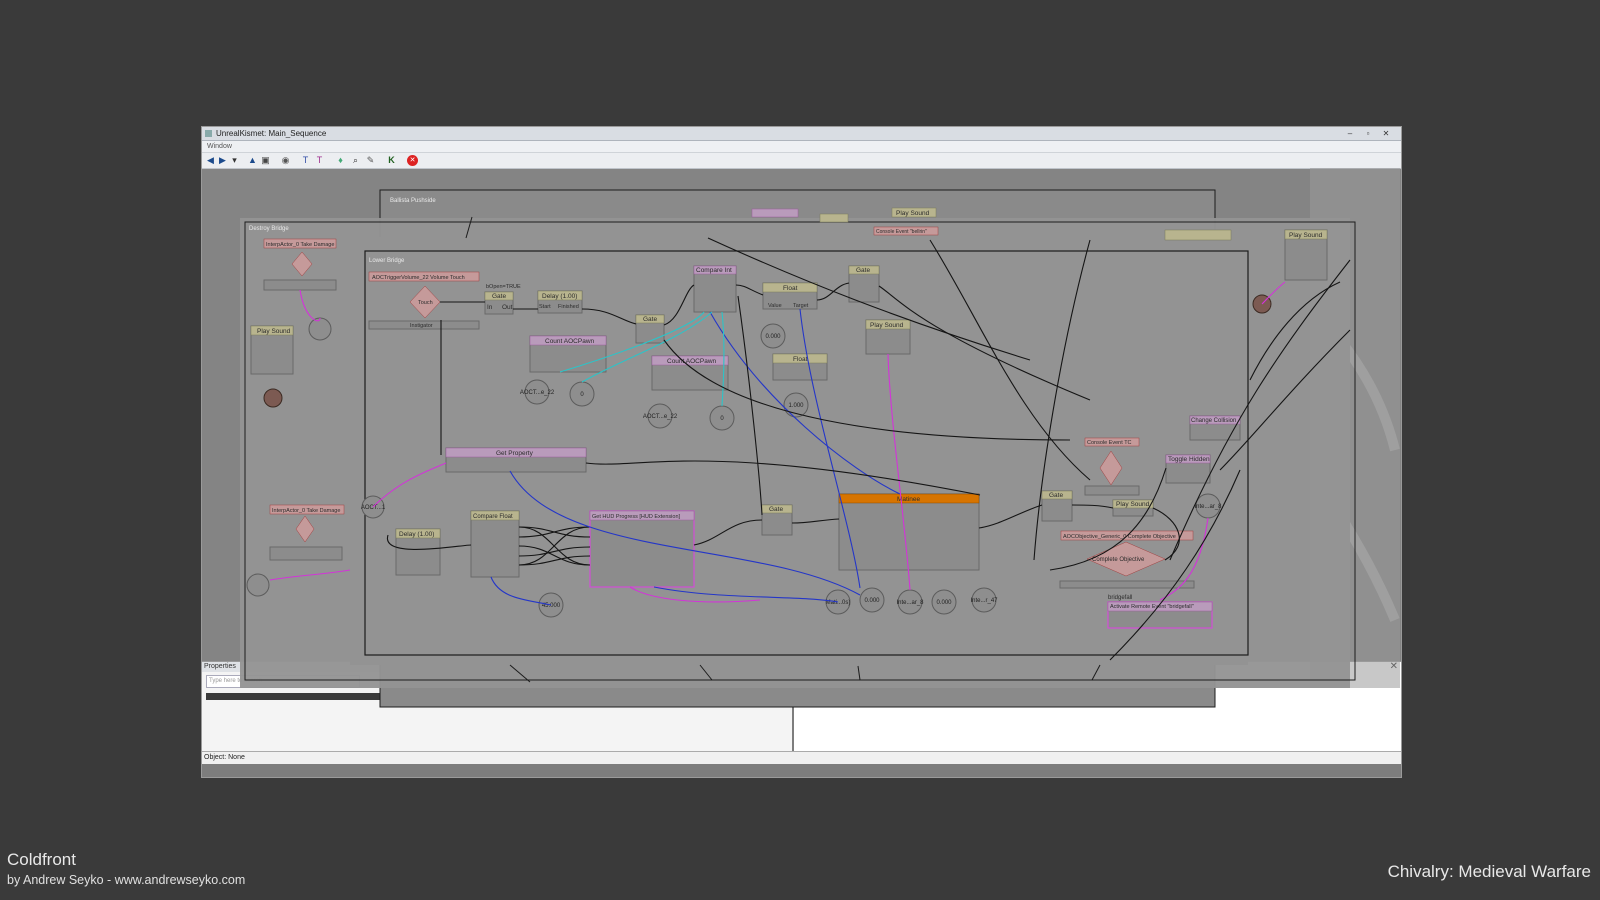  Describe the element at coordinates (801, 161) in the screenshot. I see `toolbar: ◀ ▶ ▾ ▲ ▣ ◉ T T ♦ ⌕ ✎ K ✕` at that location.